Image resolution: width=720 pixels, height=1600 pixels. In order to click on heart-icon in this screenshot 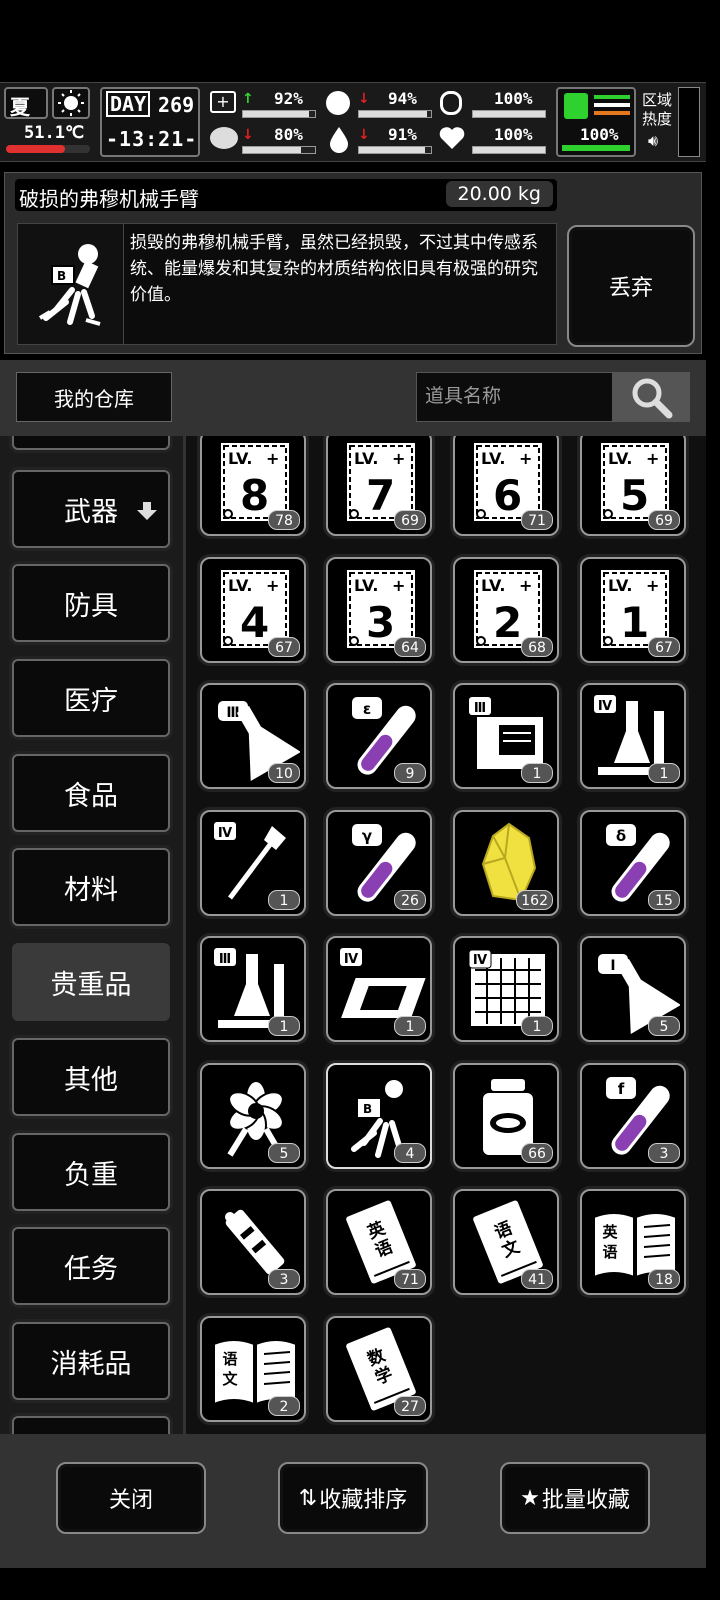, I will do `click(452, 138)`.